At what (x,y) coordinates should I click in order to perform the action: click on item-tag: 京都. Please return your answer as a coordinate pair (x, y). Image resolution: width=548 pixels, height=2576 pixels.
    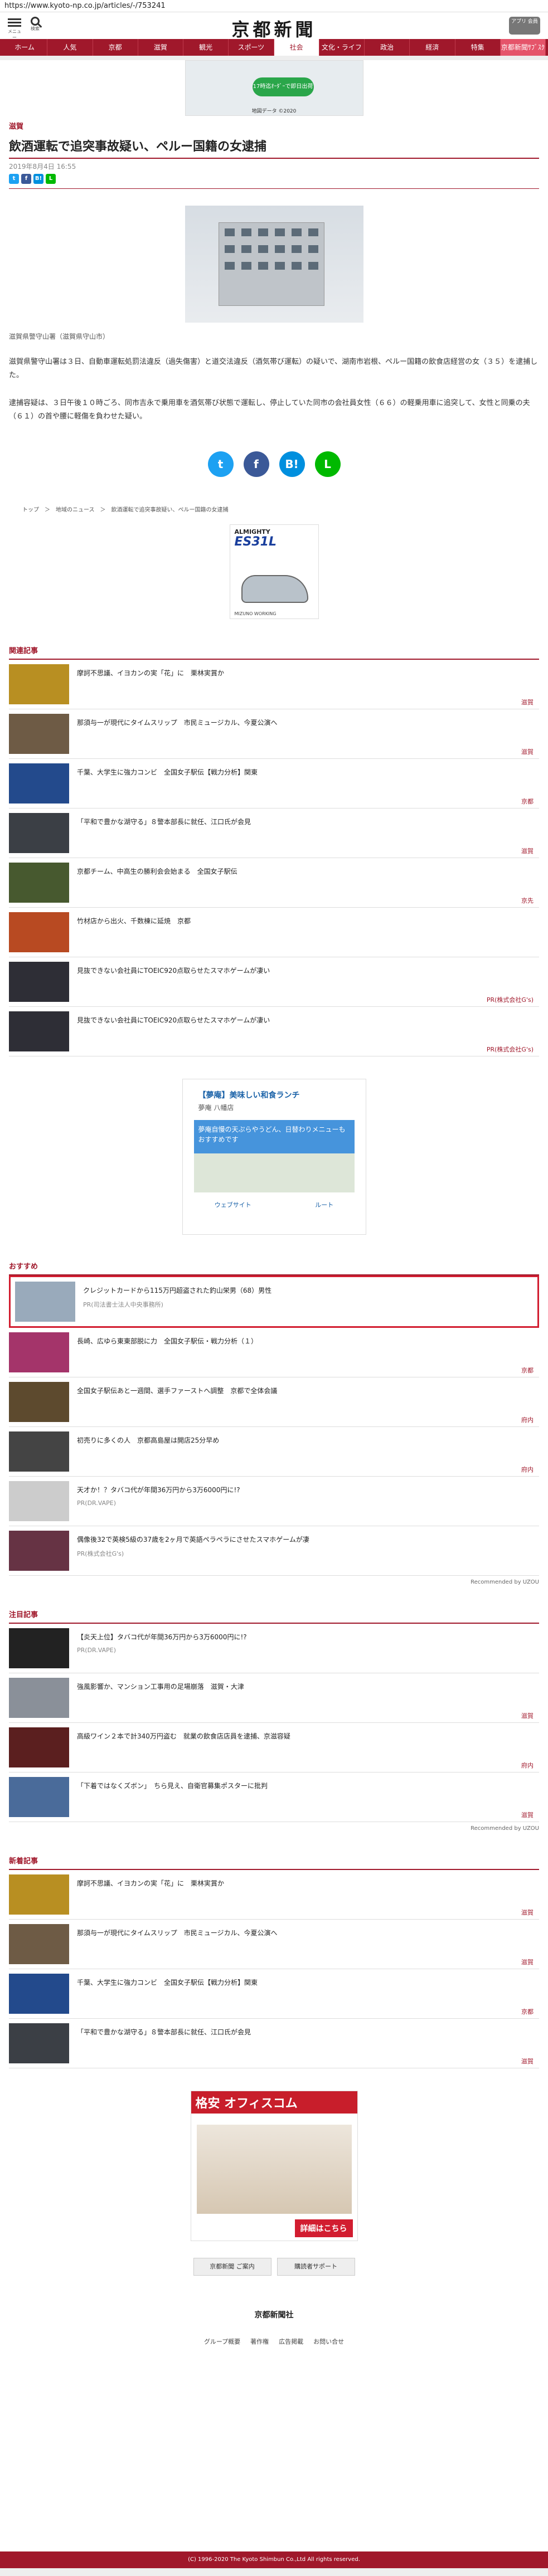
    Looking at the image, I should click on (527, 801).